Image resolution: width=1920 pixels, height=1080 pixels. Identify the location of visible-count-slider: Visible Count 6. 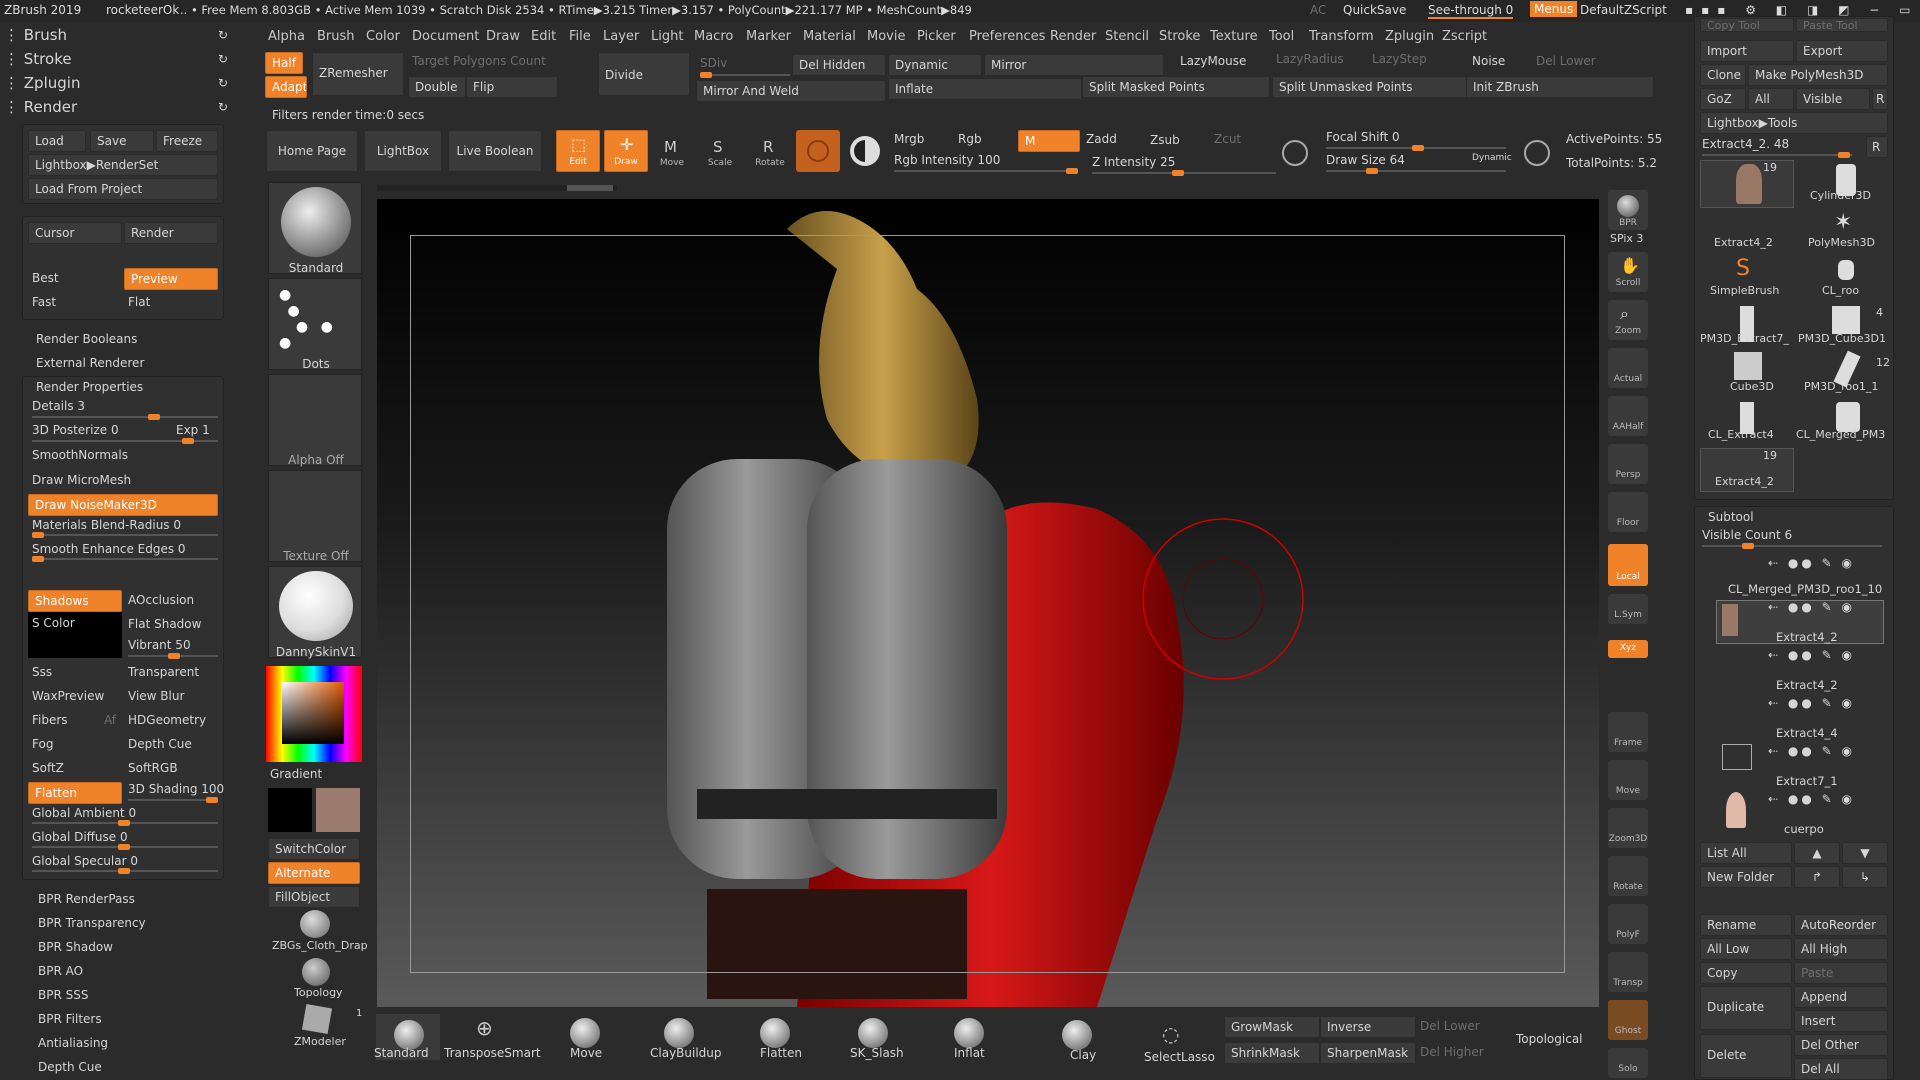
(1747, 535).